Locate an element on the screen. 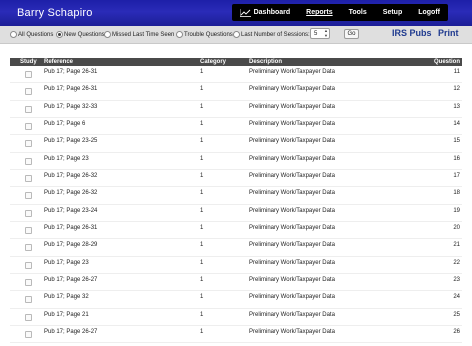 This screenshot has height=346, width=472. nav-tools: Tools is located at coordinates (358, 12).